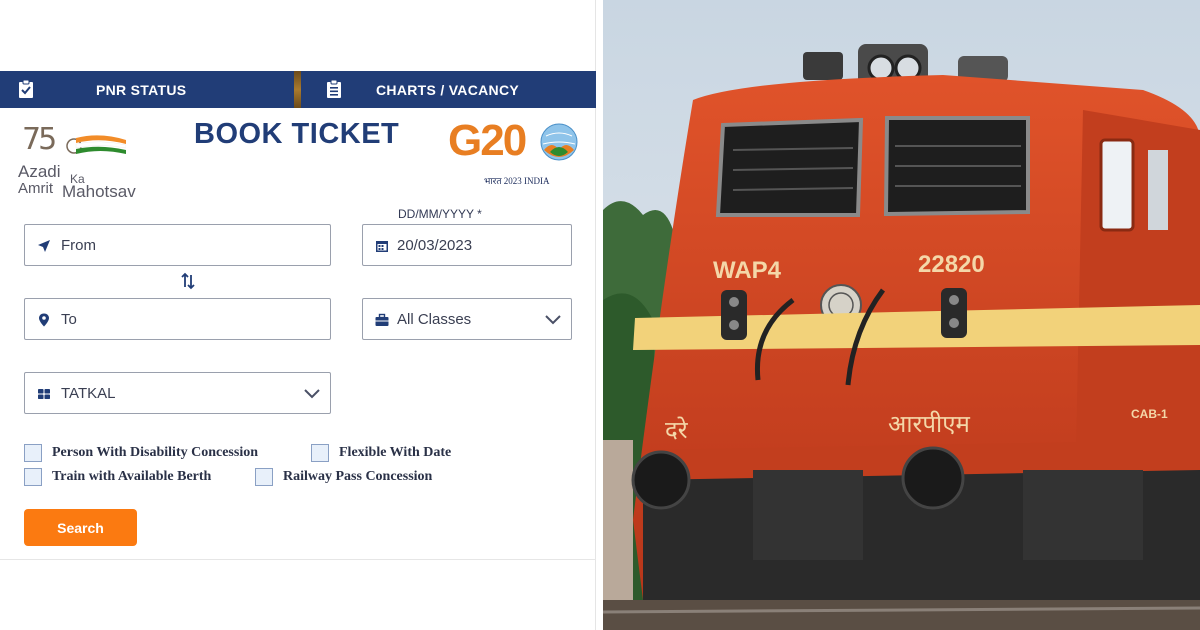 Image resolution: width=1200 pixels, height=630 pixels. What do you see at coordinates (177, 245) in the screenshot?
I see `from-station-input: From` at bounding box center [177, 245].